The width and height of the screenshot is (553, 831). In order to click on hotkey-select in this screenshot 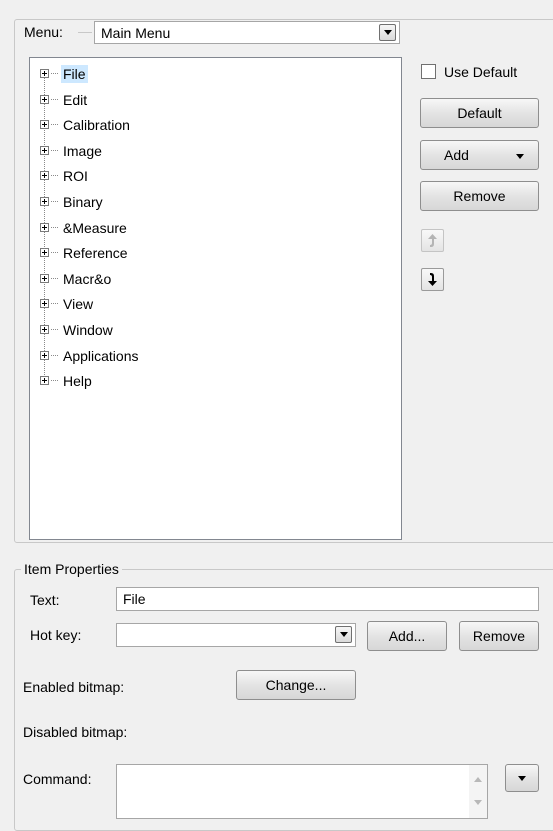, I will do `click(236, 635)`.